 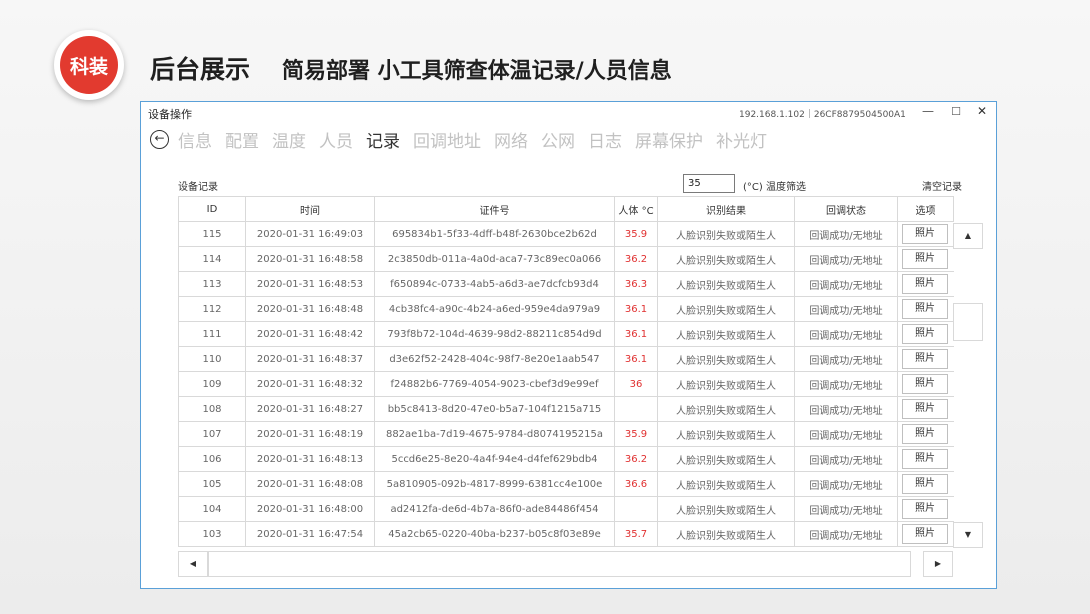 What do you see at coordinates (212, 209) in the screenshot?
I see `col-header-id: ID` at bounding box center [212, 209].